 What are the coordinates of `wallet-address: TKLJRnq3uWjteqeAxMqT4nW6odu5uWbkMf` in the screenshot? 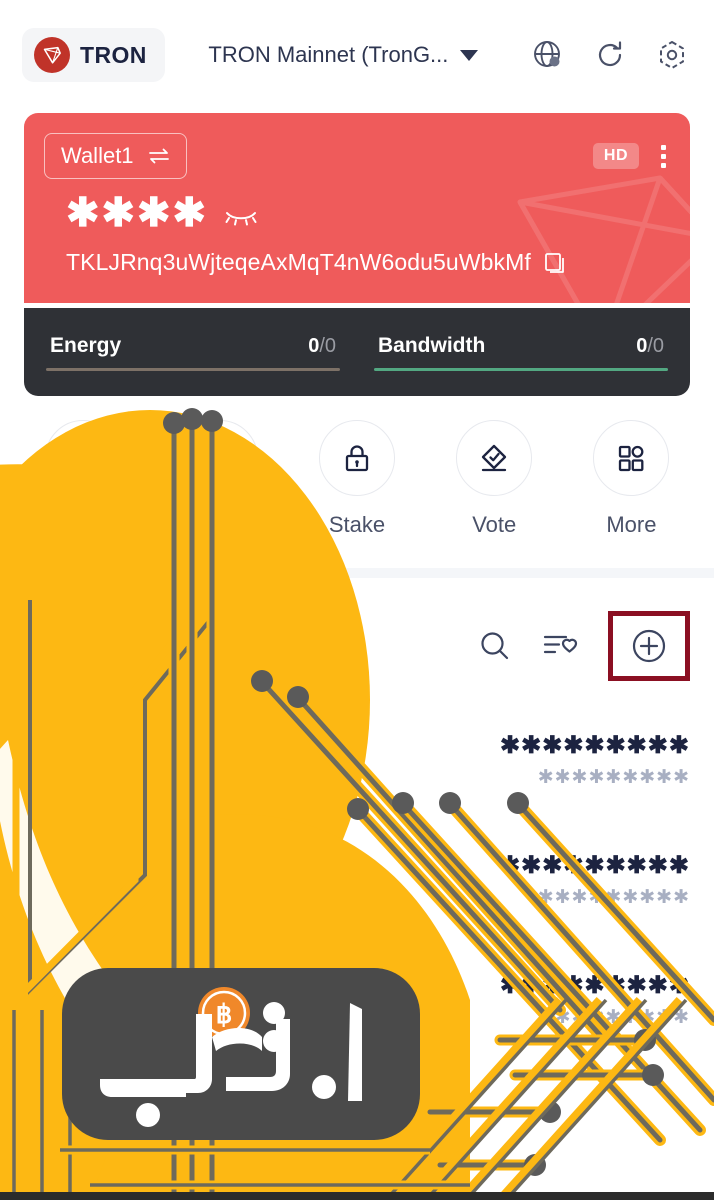 It's located at (298, 262).